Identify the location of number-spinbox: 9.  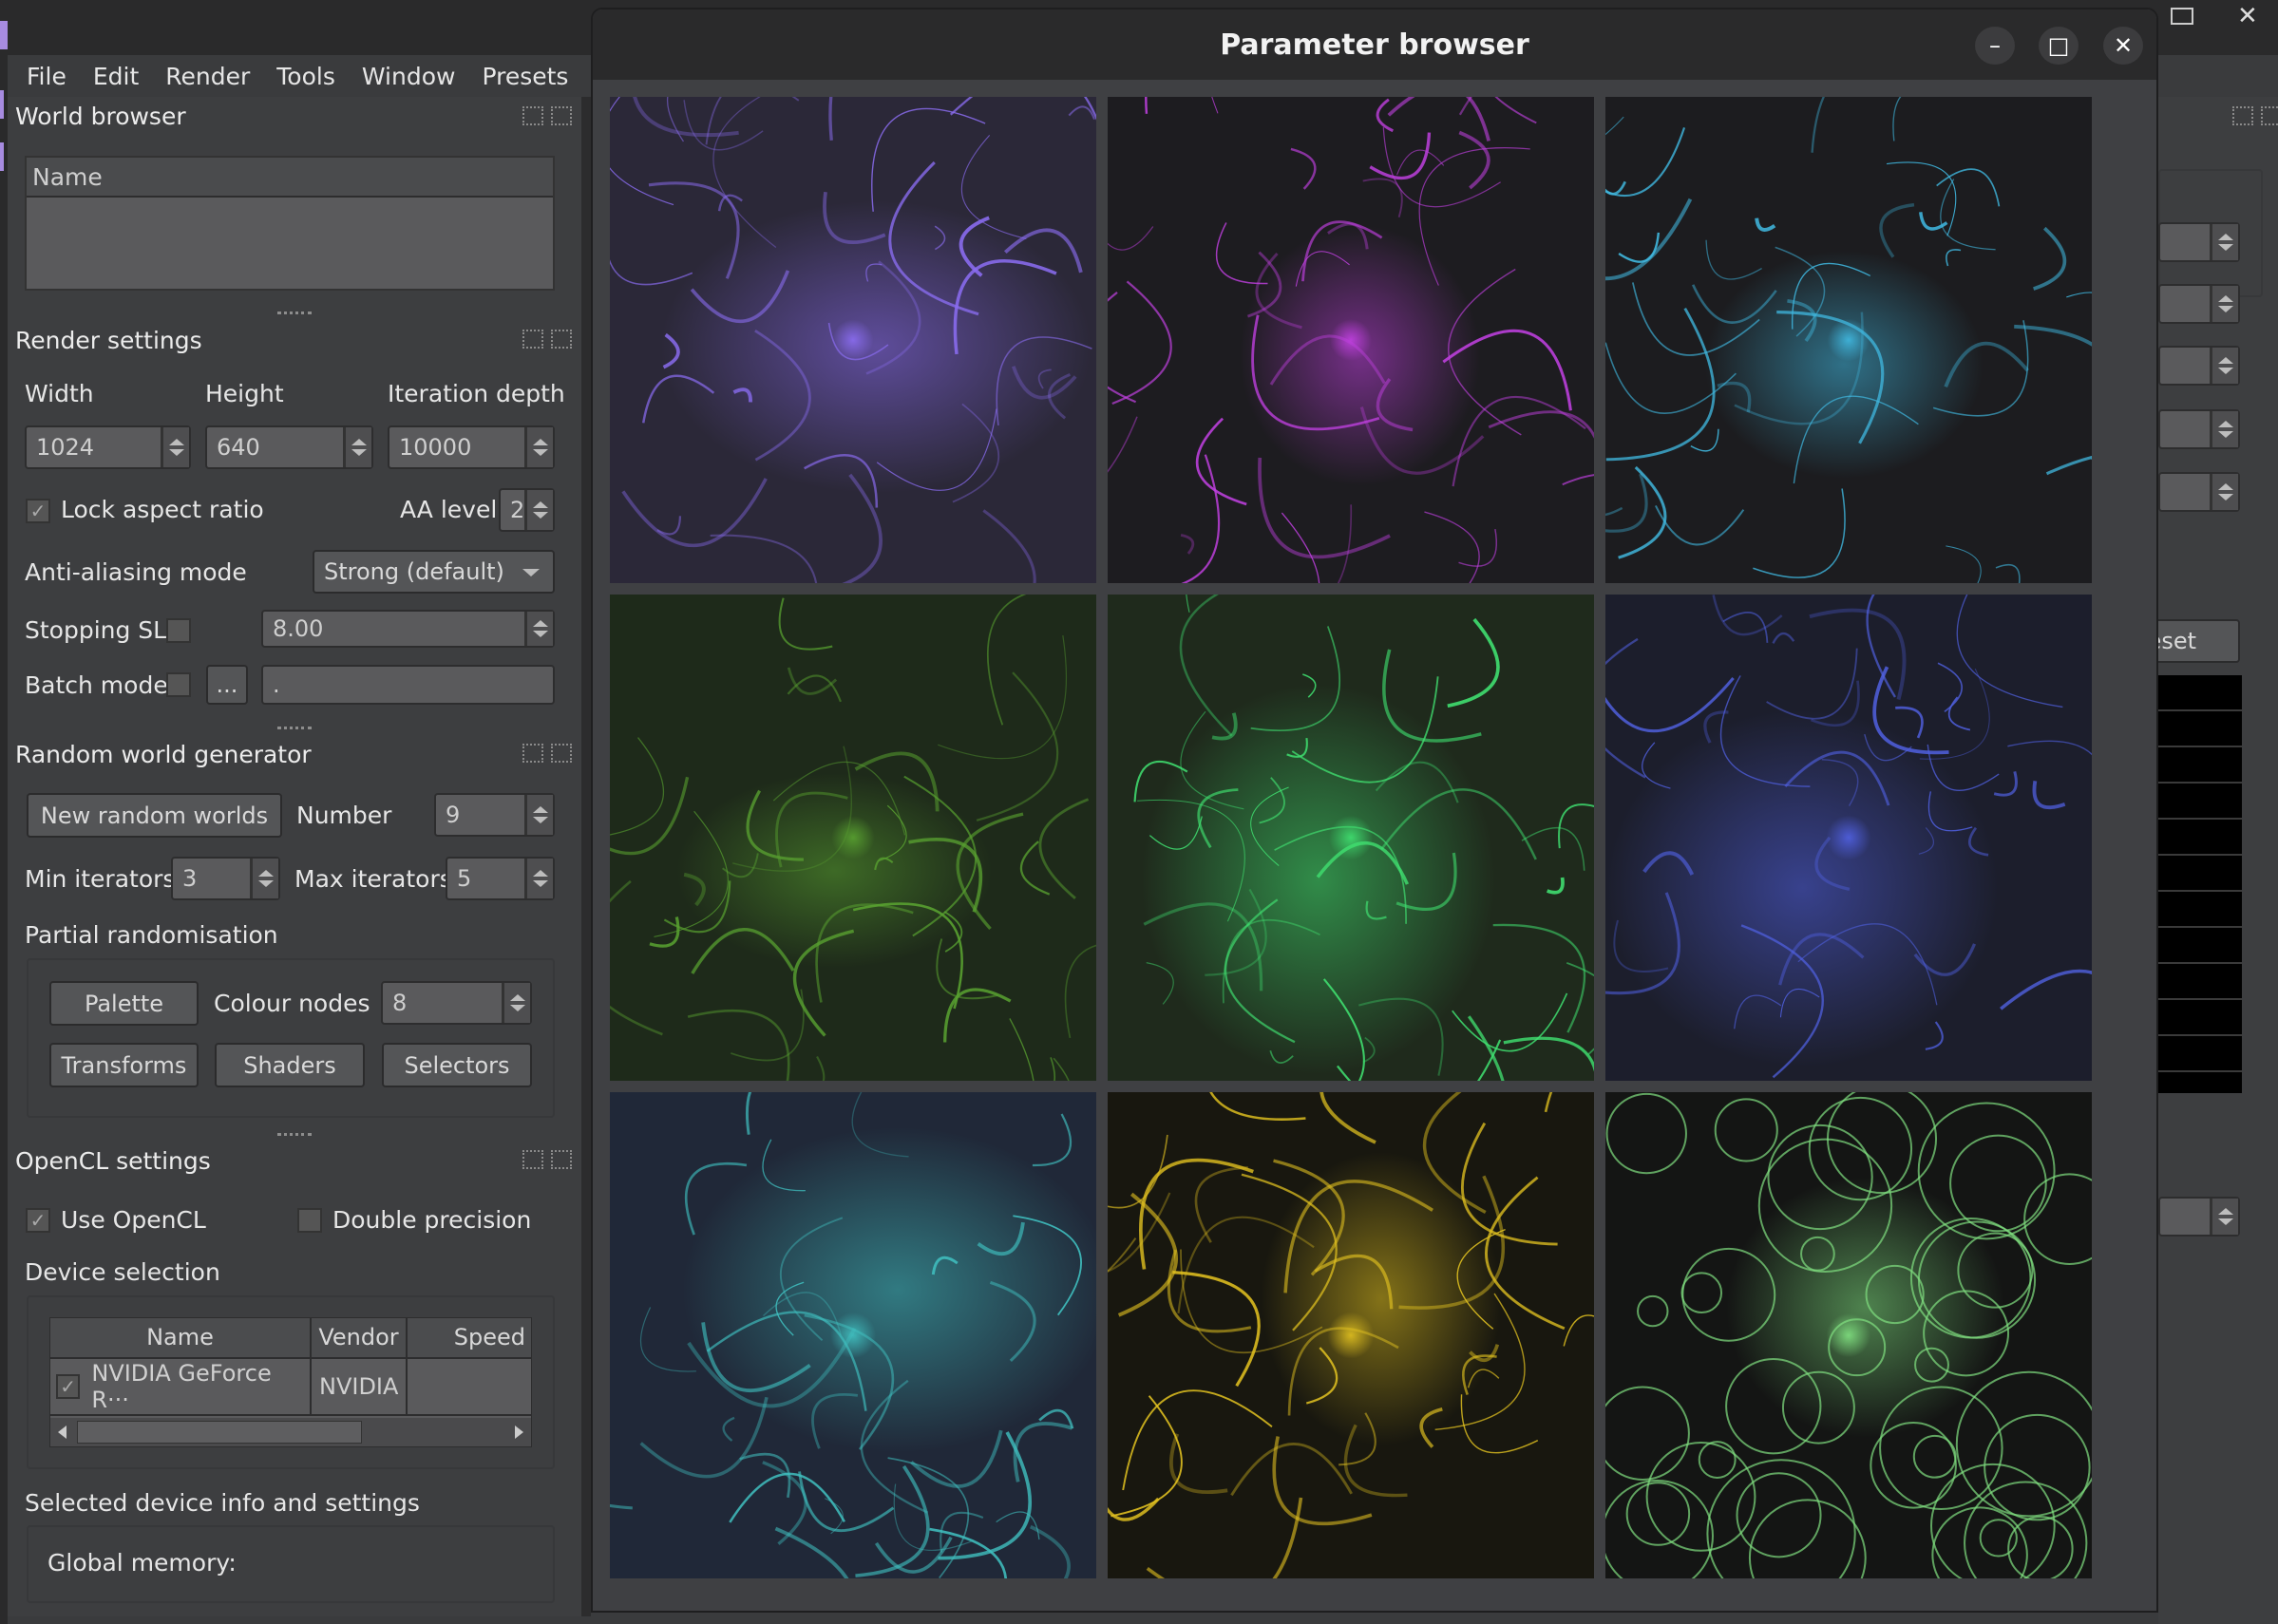
(494, 815).